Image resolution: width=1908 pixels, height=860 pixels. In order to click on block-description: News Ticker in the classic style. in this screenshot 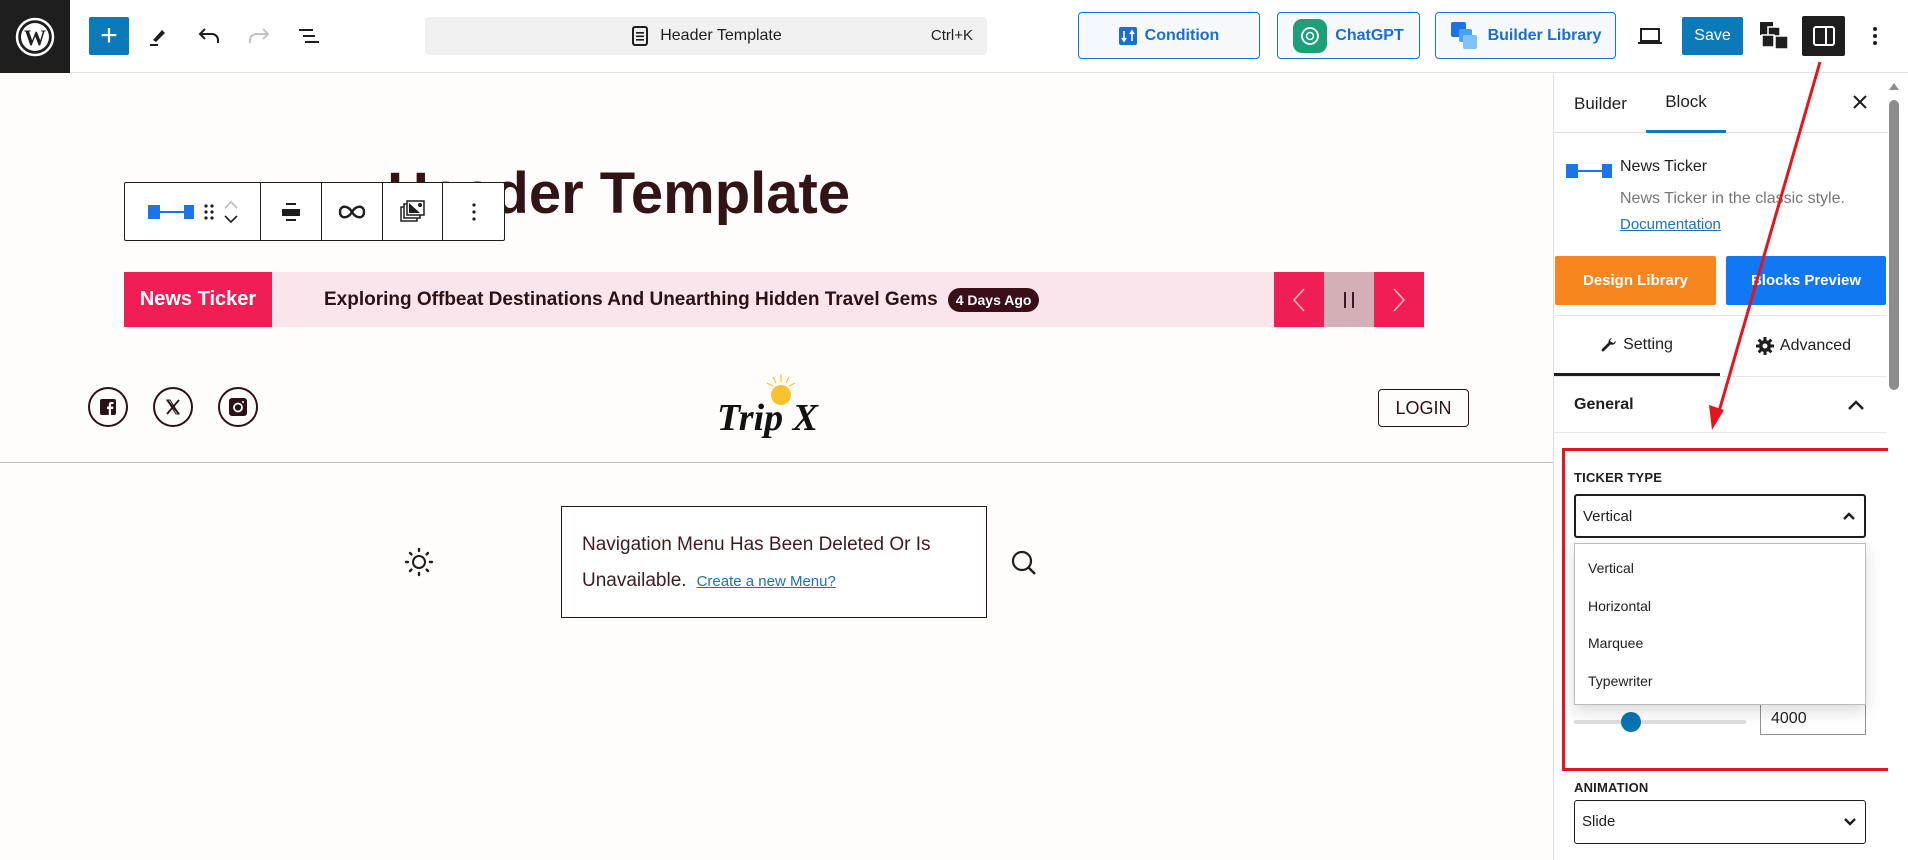, I will do `click(1732, 198)`.